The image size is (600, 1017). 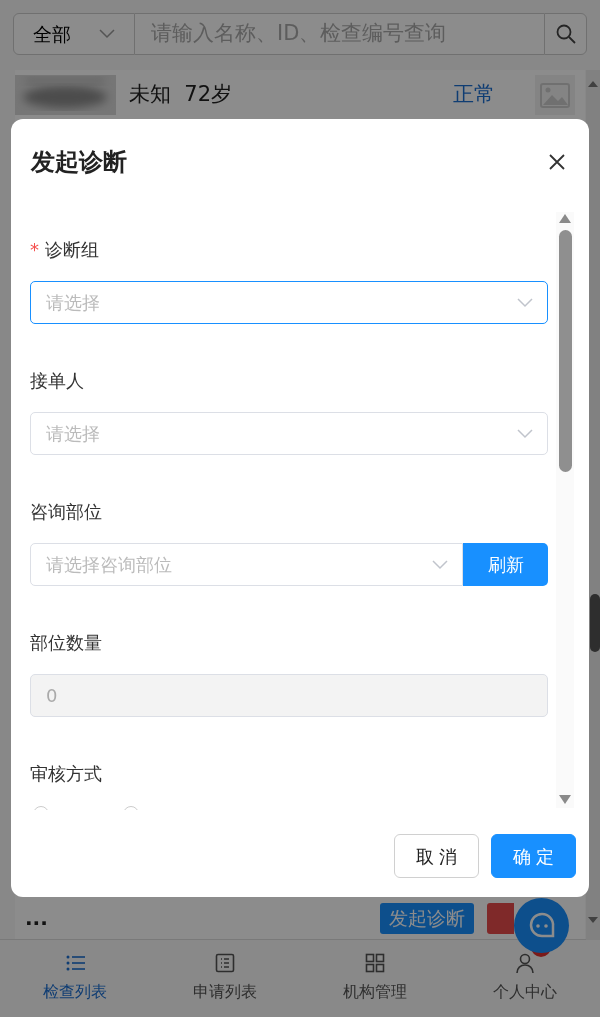 What do you see at coordinates (533, 856) in the screenshot?
I see `confirm-button: 确 定` at bounding box center [533, 856].